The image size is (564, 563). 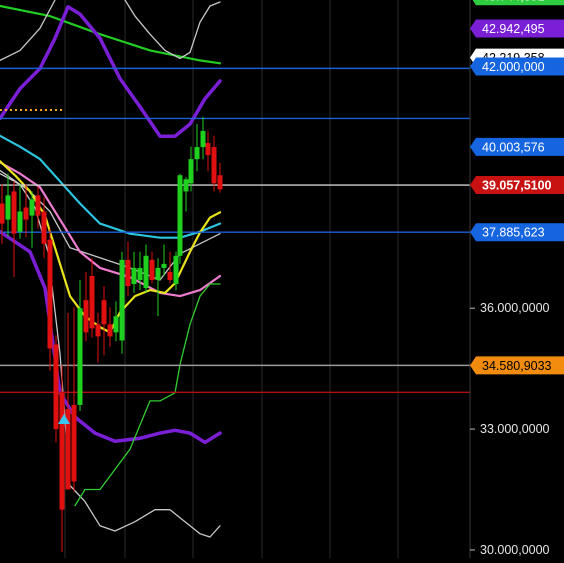 I want to click on price-tag-label: 40.003,576, so click(x=513, y=147).